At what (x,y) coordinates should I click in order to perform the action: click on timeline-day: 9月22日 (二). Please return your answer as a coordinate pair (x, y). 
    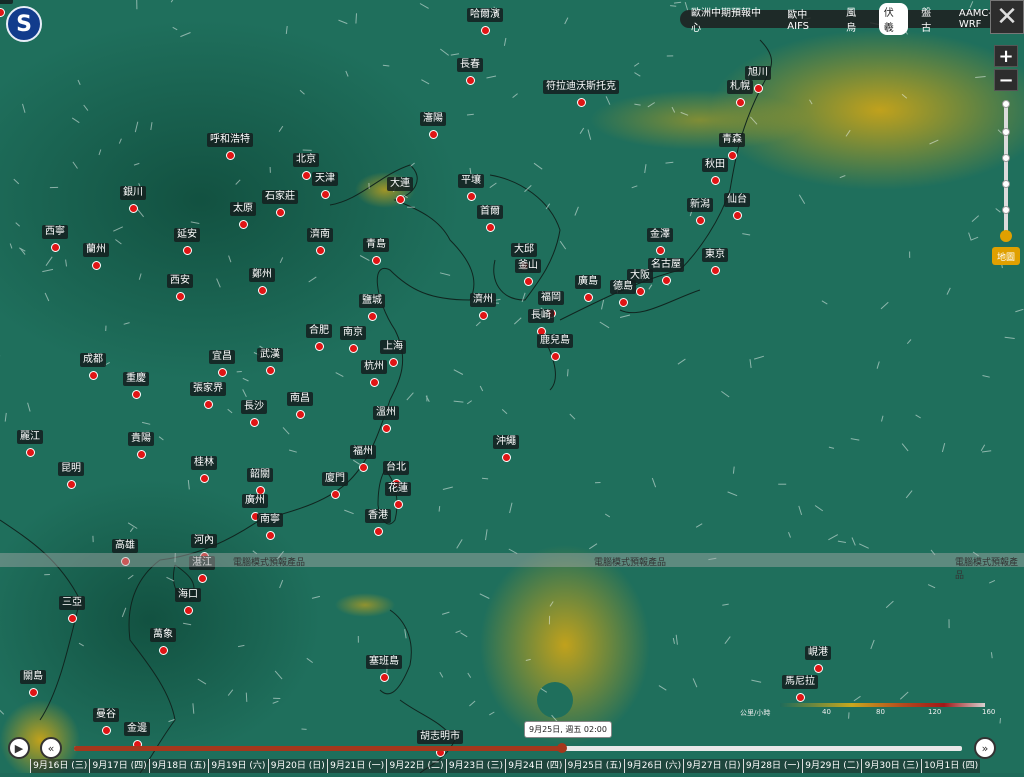
    Looking at the image, I should click on (415, 766).